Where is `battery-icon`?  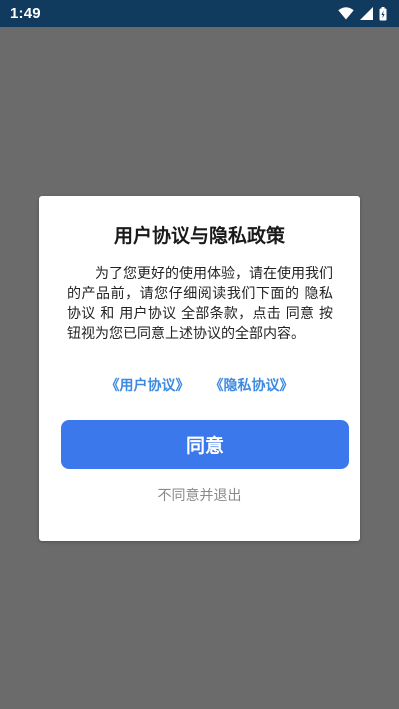
battery-icon is located at coordinates (383, 13).